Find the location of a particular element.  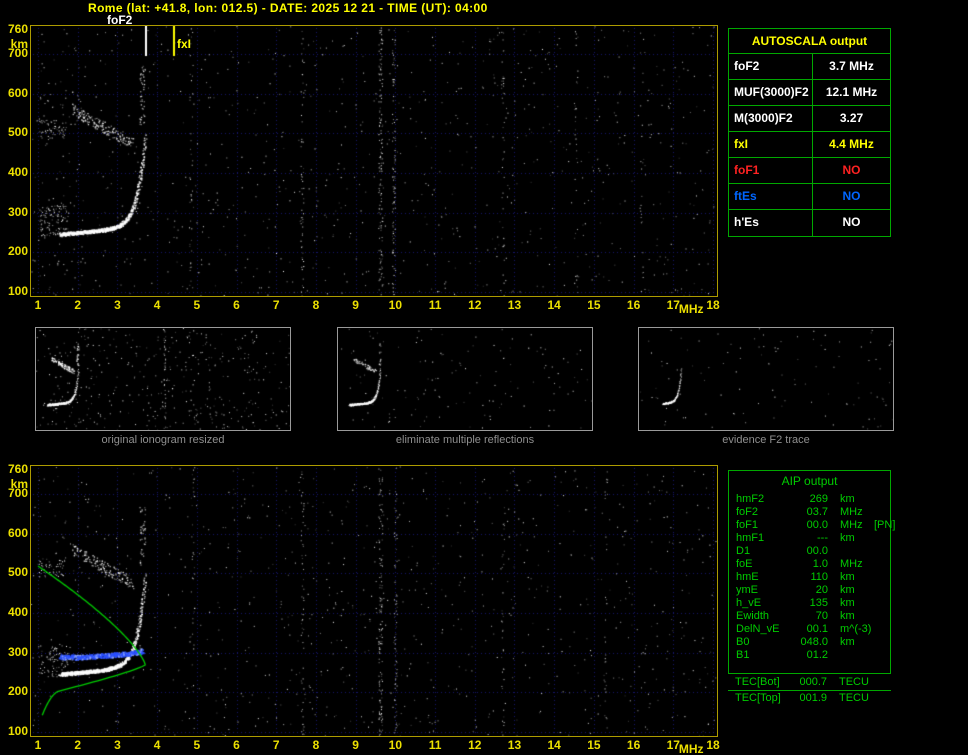

x-axis-tick: 18 is located at coordinates (713, 305).